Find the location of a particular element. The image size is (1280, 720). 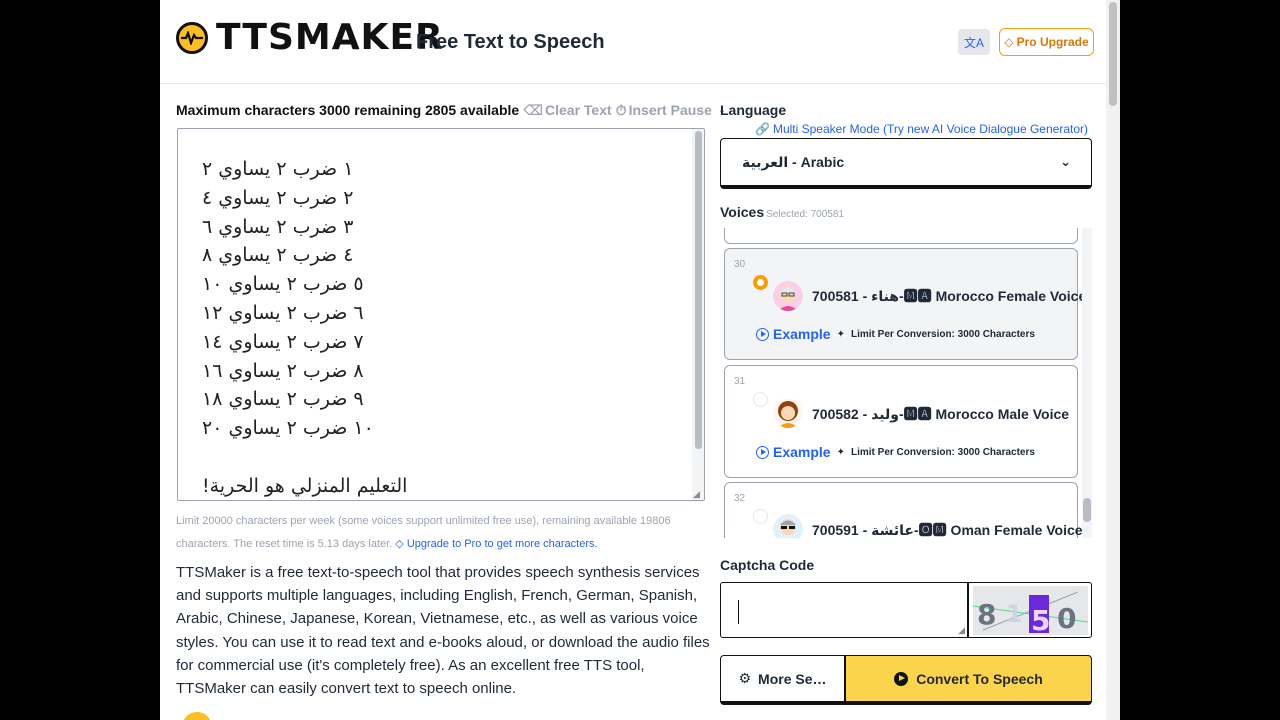

voice-index: 31 is located at coordinates (740, 381).